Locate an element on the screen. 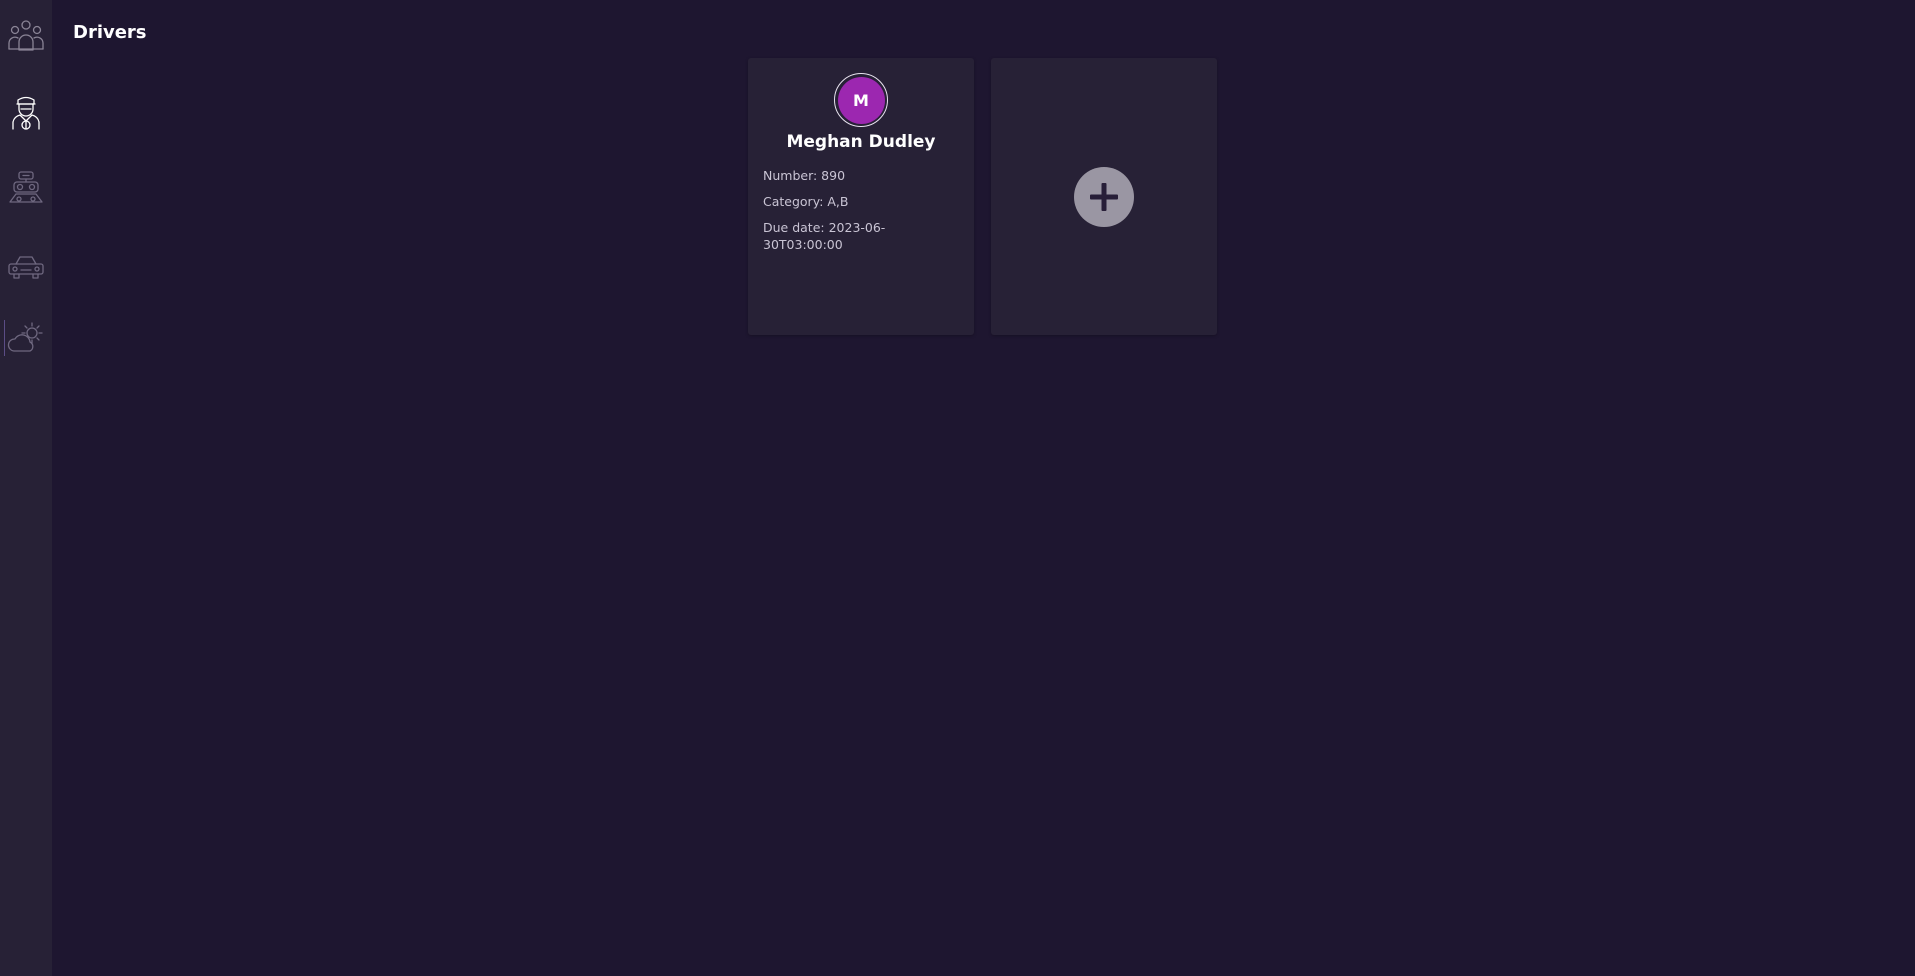 Image resolution: width=1915 pixels, height=976 pixels. sidebar-item-weather is located at coordinates (26, 338).